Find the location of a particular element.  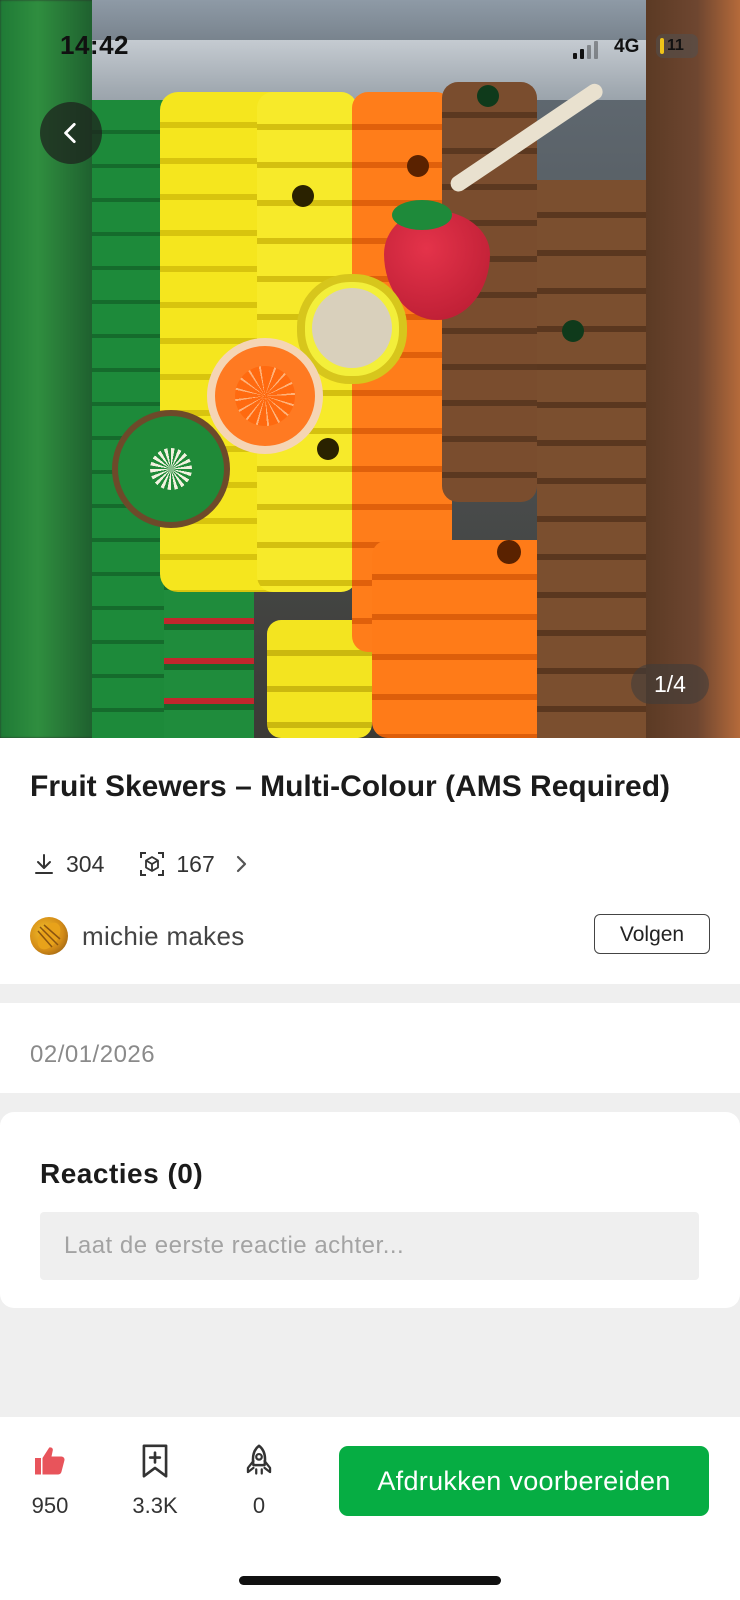

like-button: 950 is located at coordinates (50, 1481).